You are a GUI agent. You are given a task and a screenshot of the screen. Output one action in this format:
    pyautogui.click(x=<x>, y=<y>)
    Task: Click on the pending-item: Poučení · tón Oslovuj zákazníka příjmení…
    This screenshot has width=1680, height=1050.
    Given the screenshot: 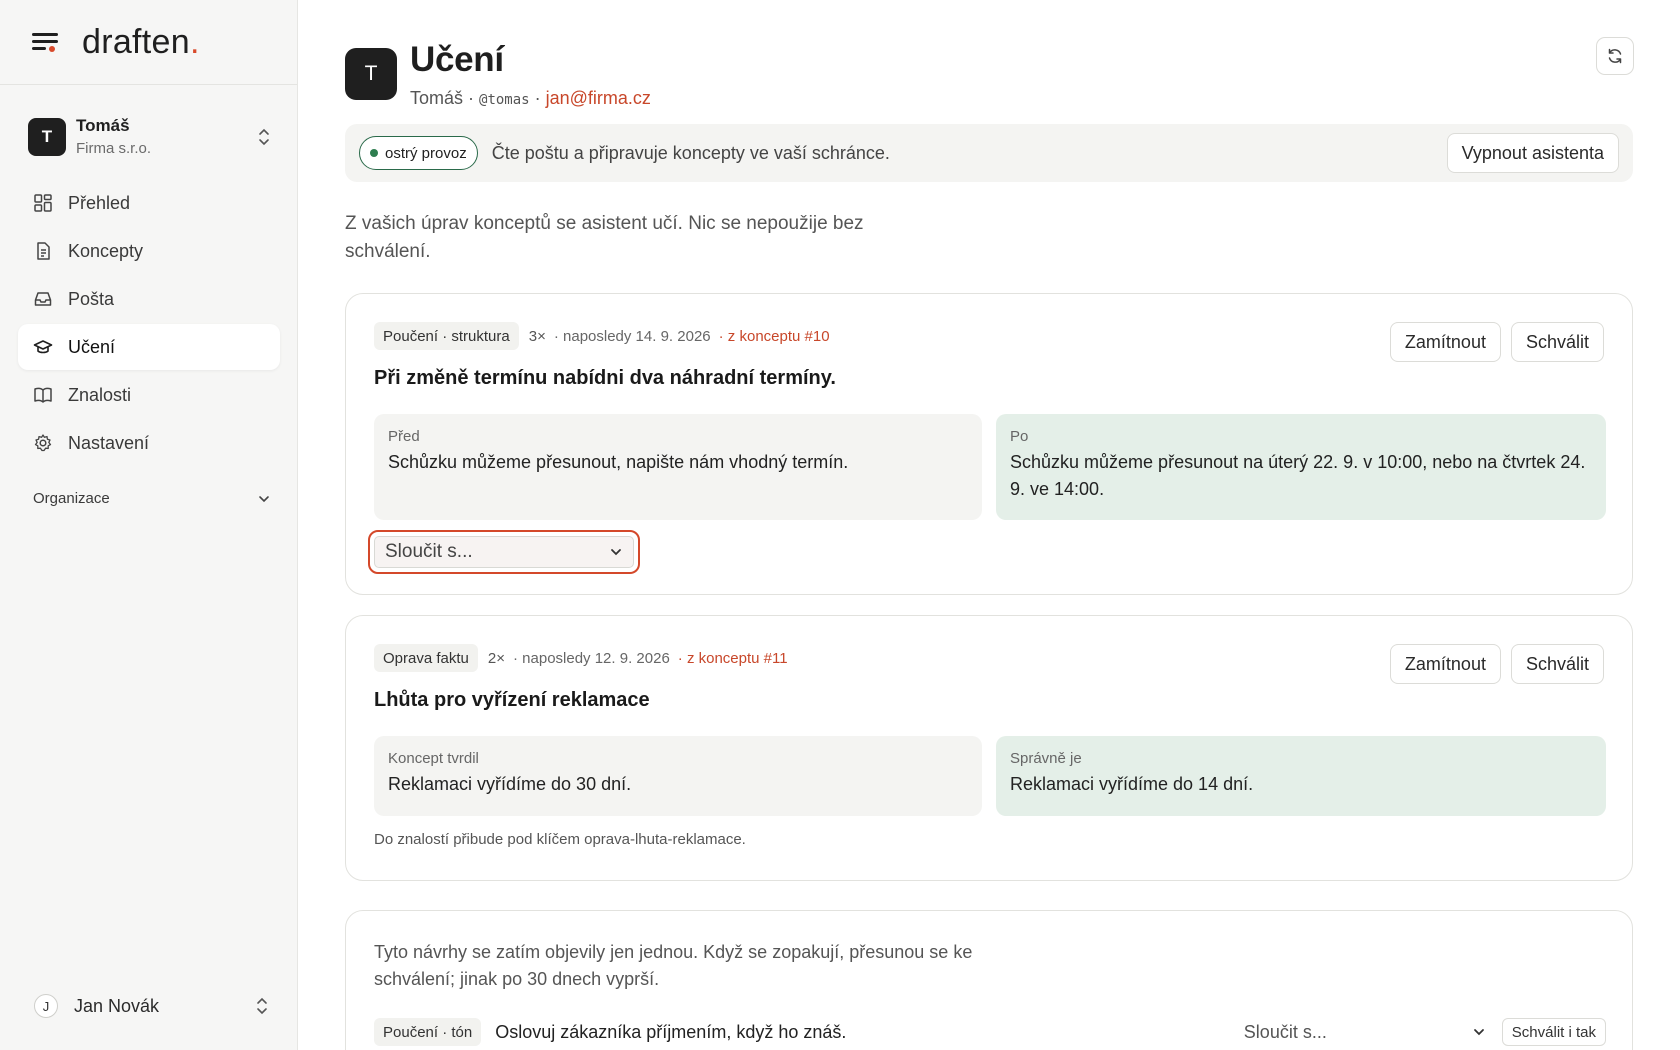 What is the action you would take?
    pyautogui.click(x=990, y=1032)
    